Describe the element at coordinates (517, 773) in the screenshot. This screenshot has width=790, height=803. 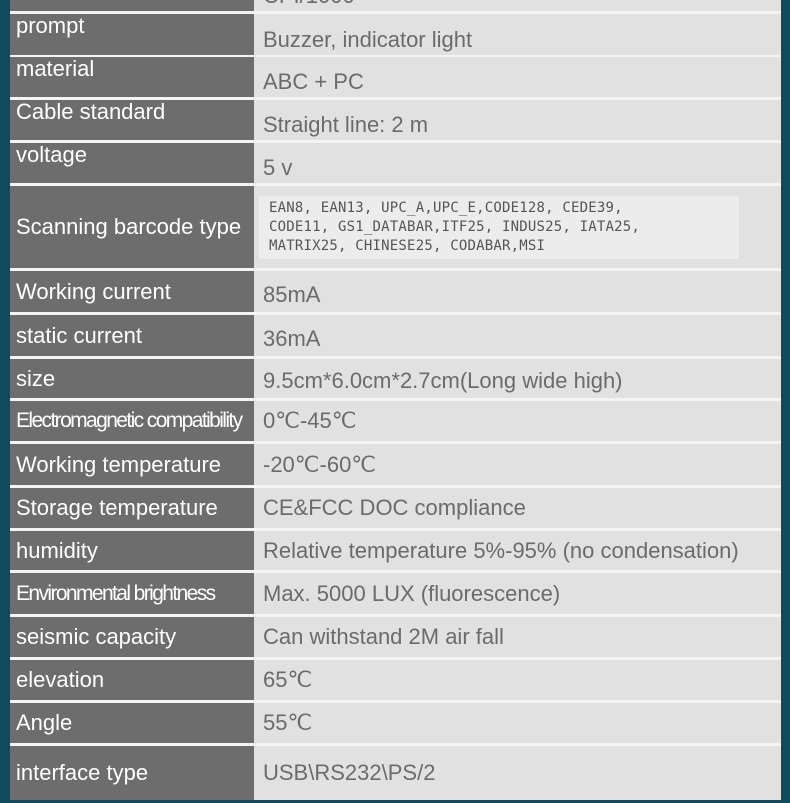
I see `spec-value: USB\RS232\PS/2` at that location.